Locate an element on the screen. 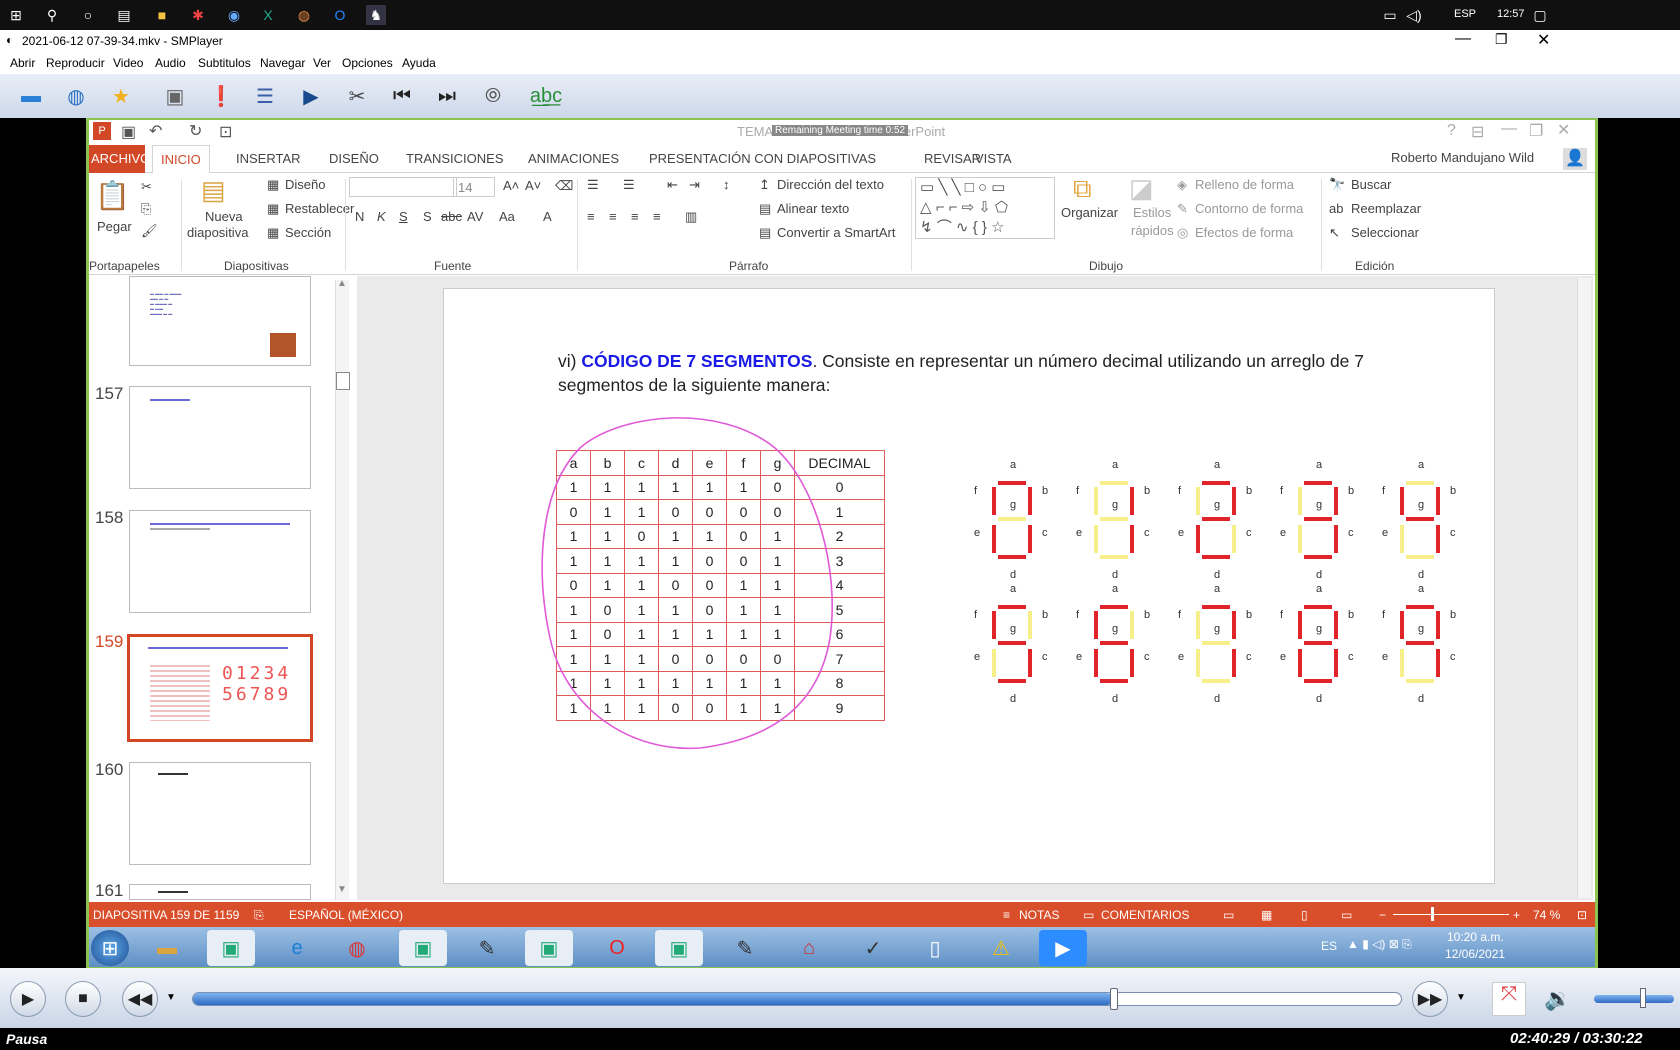 This screenshot has width=1680, height=1050. audio-track-icon: ⦾ is located at coordinates (493, 96).